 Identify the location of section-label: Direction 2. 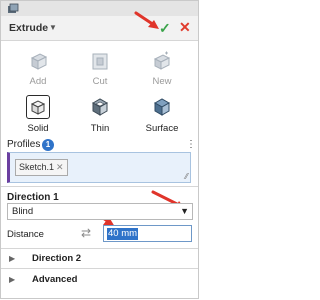
(57, 258).